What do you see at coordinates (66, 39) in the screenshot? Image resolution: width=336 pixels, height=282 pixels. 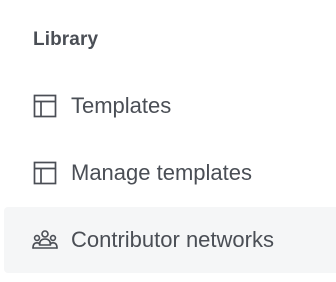 I see `section-title-library: Library` at bounding box center [66, 39].